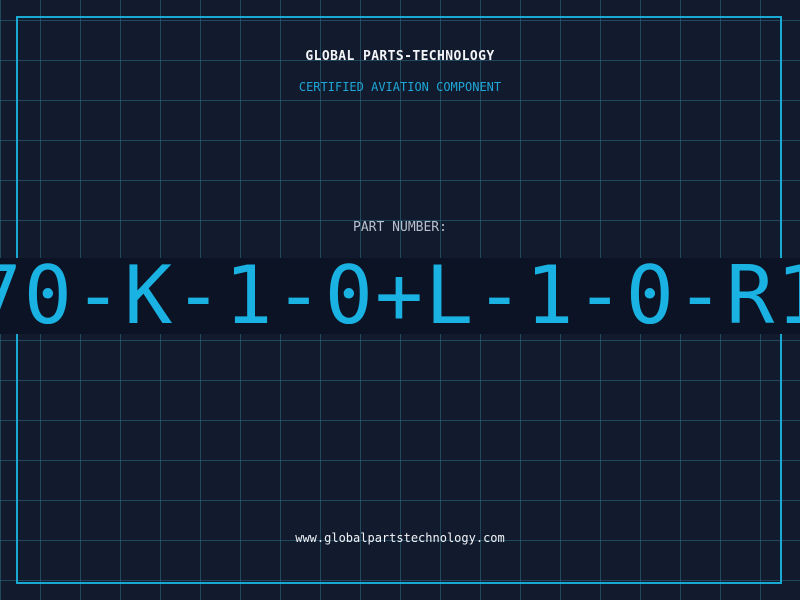  What do you see at coordinates (400, 227) in the screenshot?
I see `part-number-label: PART NUMBER:` at bounding box center [400, 227].